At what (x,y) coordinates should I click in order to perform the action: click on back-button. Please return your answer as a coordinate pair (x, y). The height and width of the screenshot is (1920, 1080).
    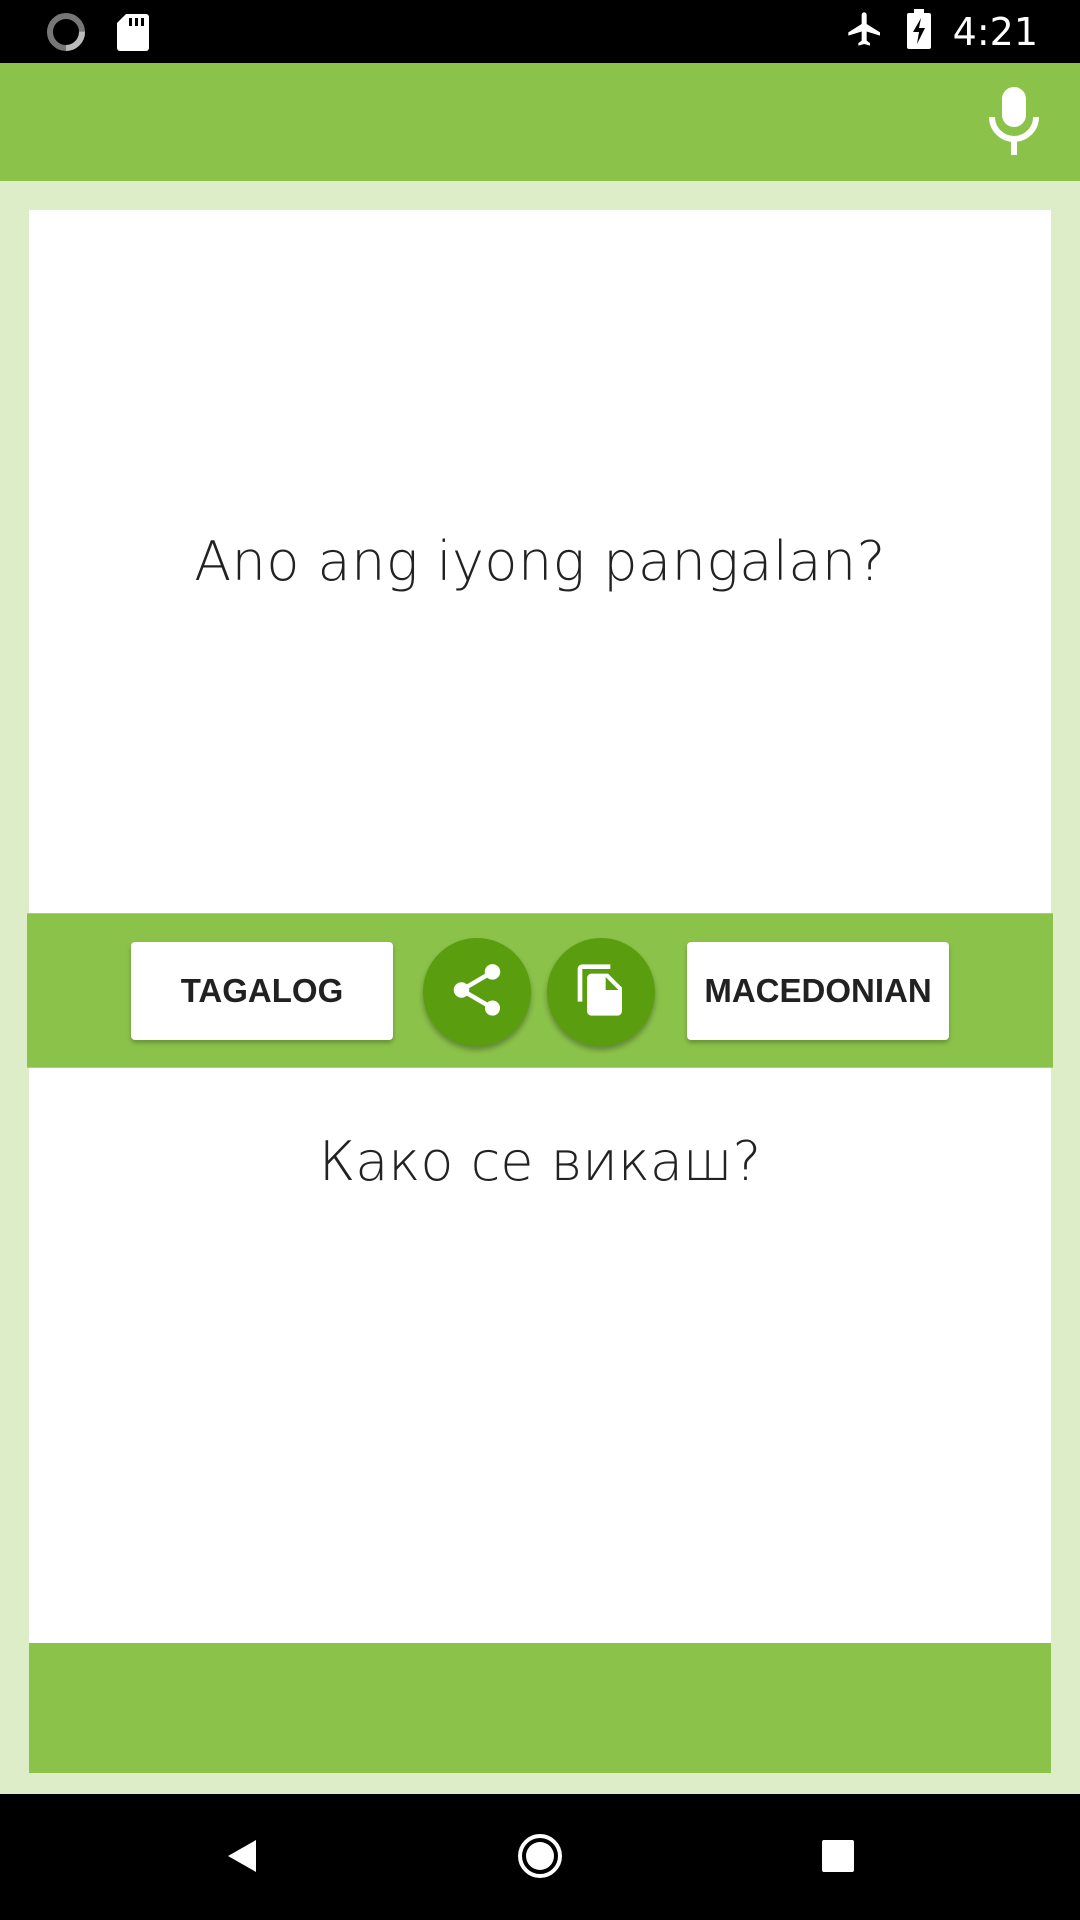
    Looking at the image, I should click on (242, 1858).